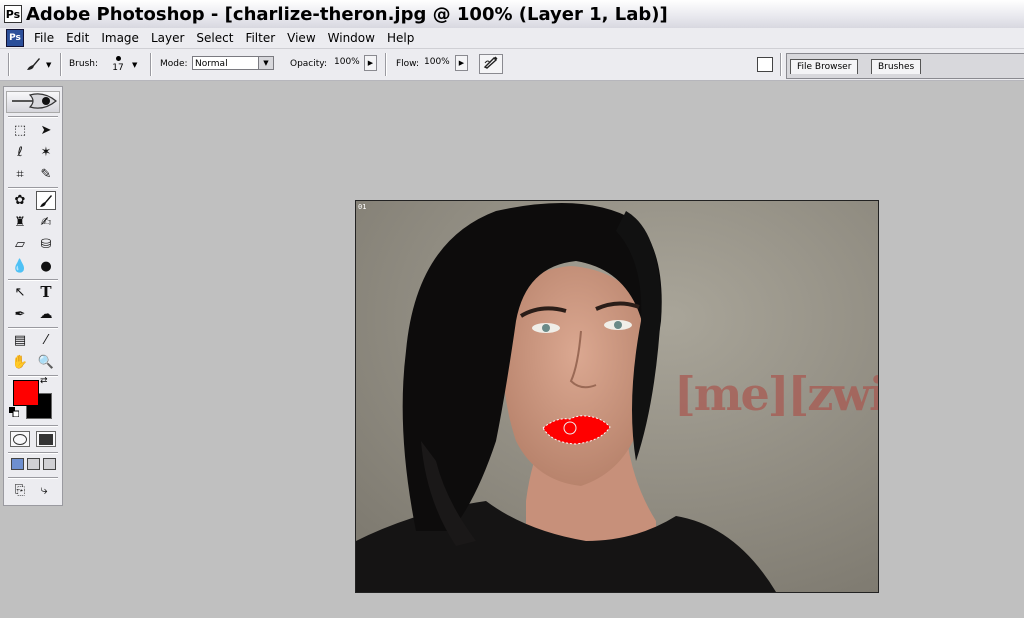 The height and width of the screenshot is (618, 1024). I want to click on crop-tool: ⌗, so click(20, 174).